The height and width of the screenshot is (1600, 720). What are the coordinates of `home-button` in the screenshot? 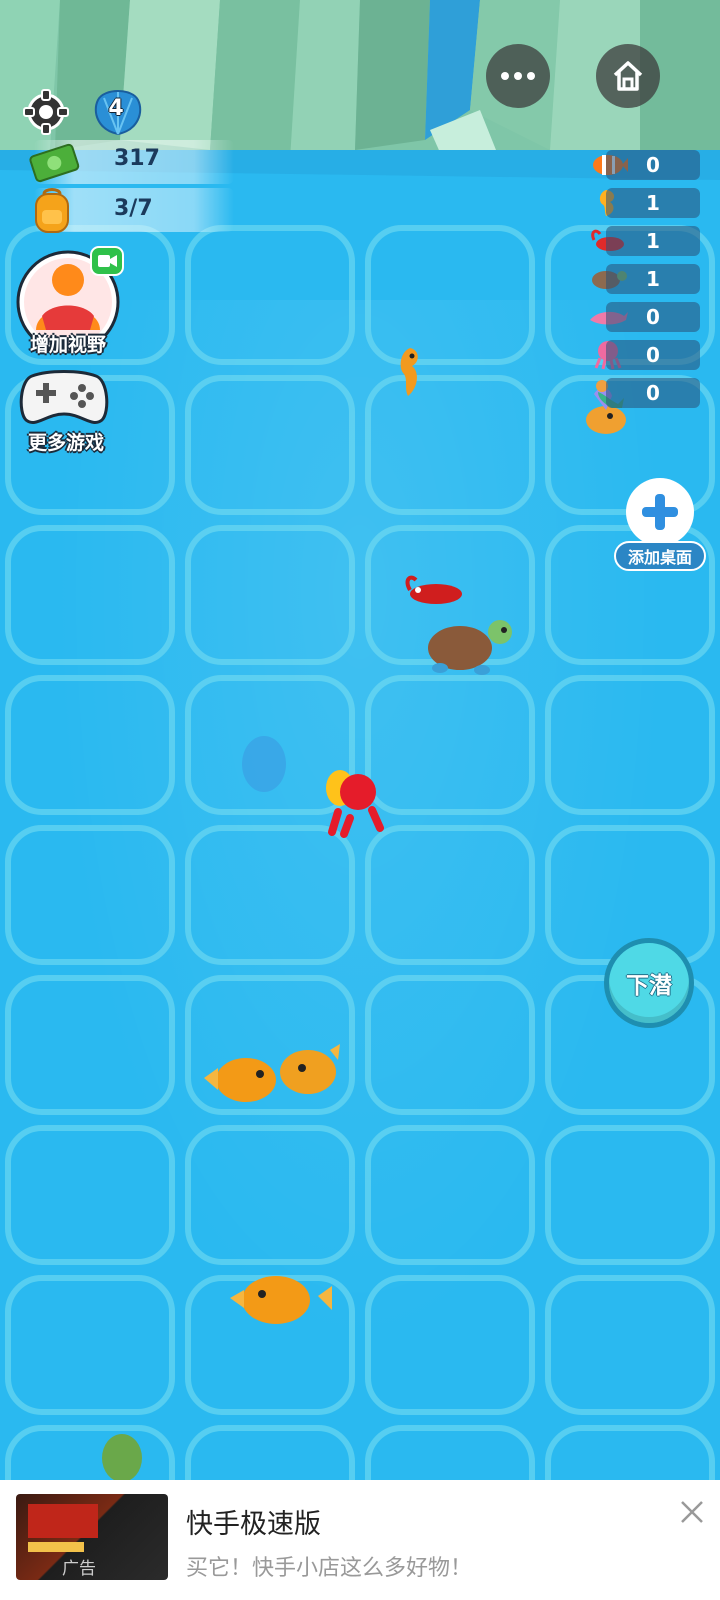 It's located at (628, 76).